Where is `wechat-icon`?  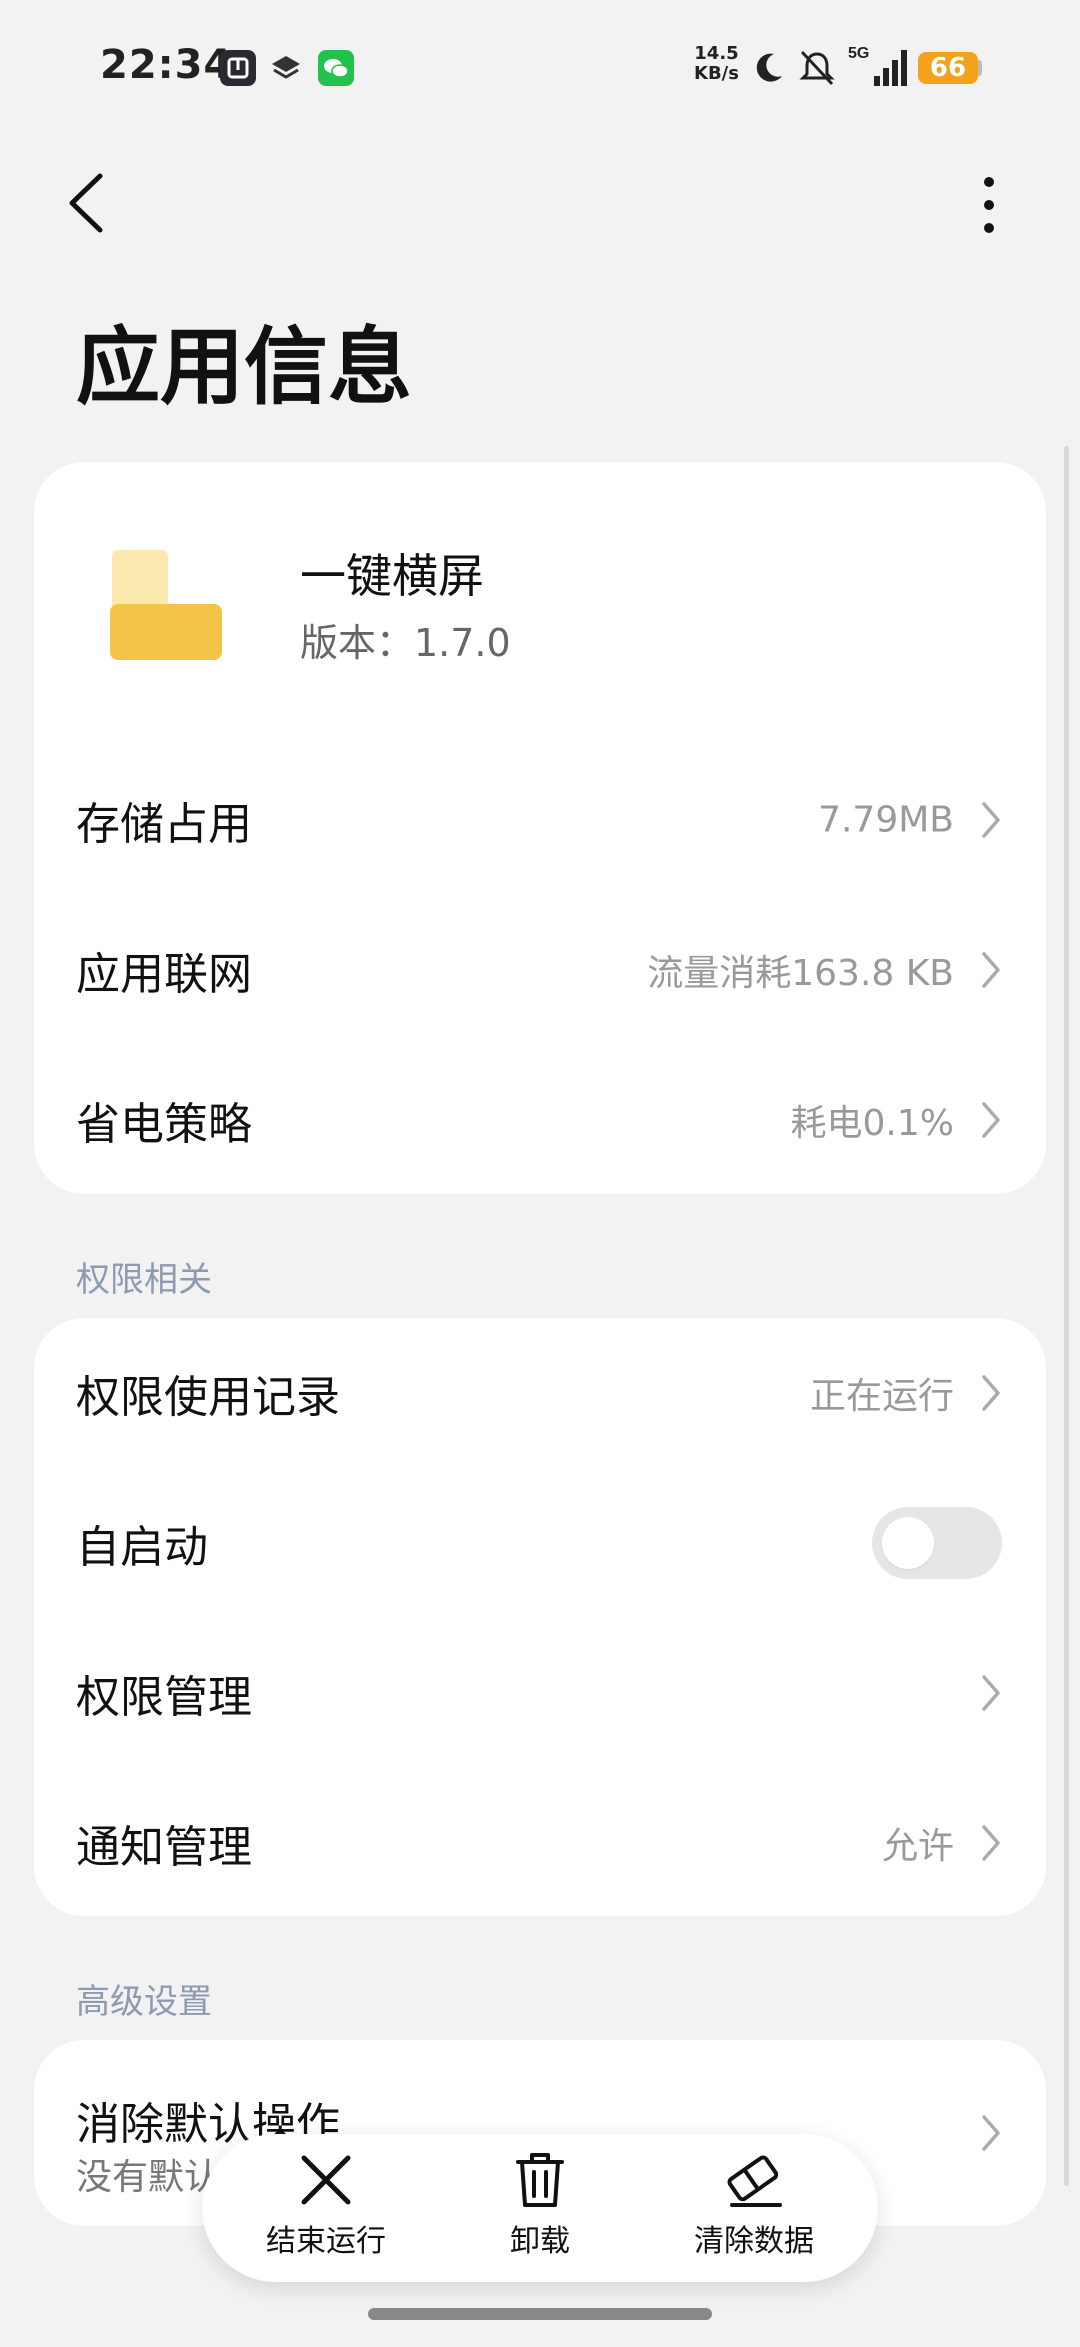 wechat-icon is located at coordinates (336, 68).